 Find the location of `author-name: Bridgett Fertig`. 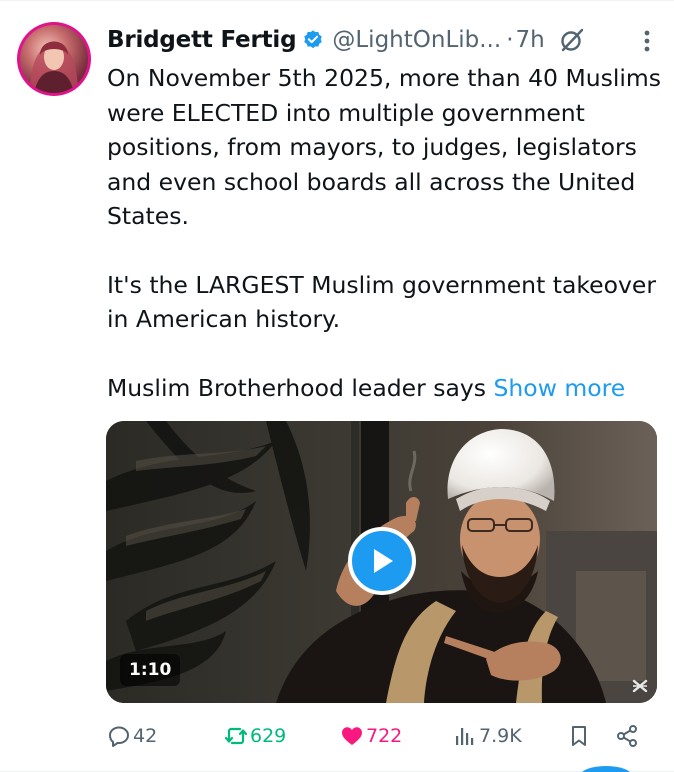

author-name: Bridgett Fertig is located at coordinates (202, 40).